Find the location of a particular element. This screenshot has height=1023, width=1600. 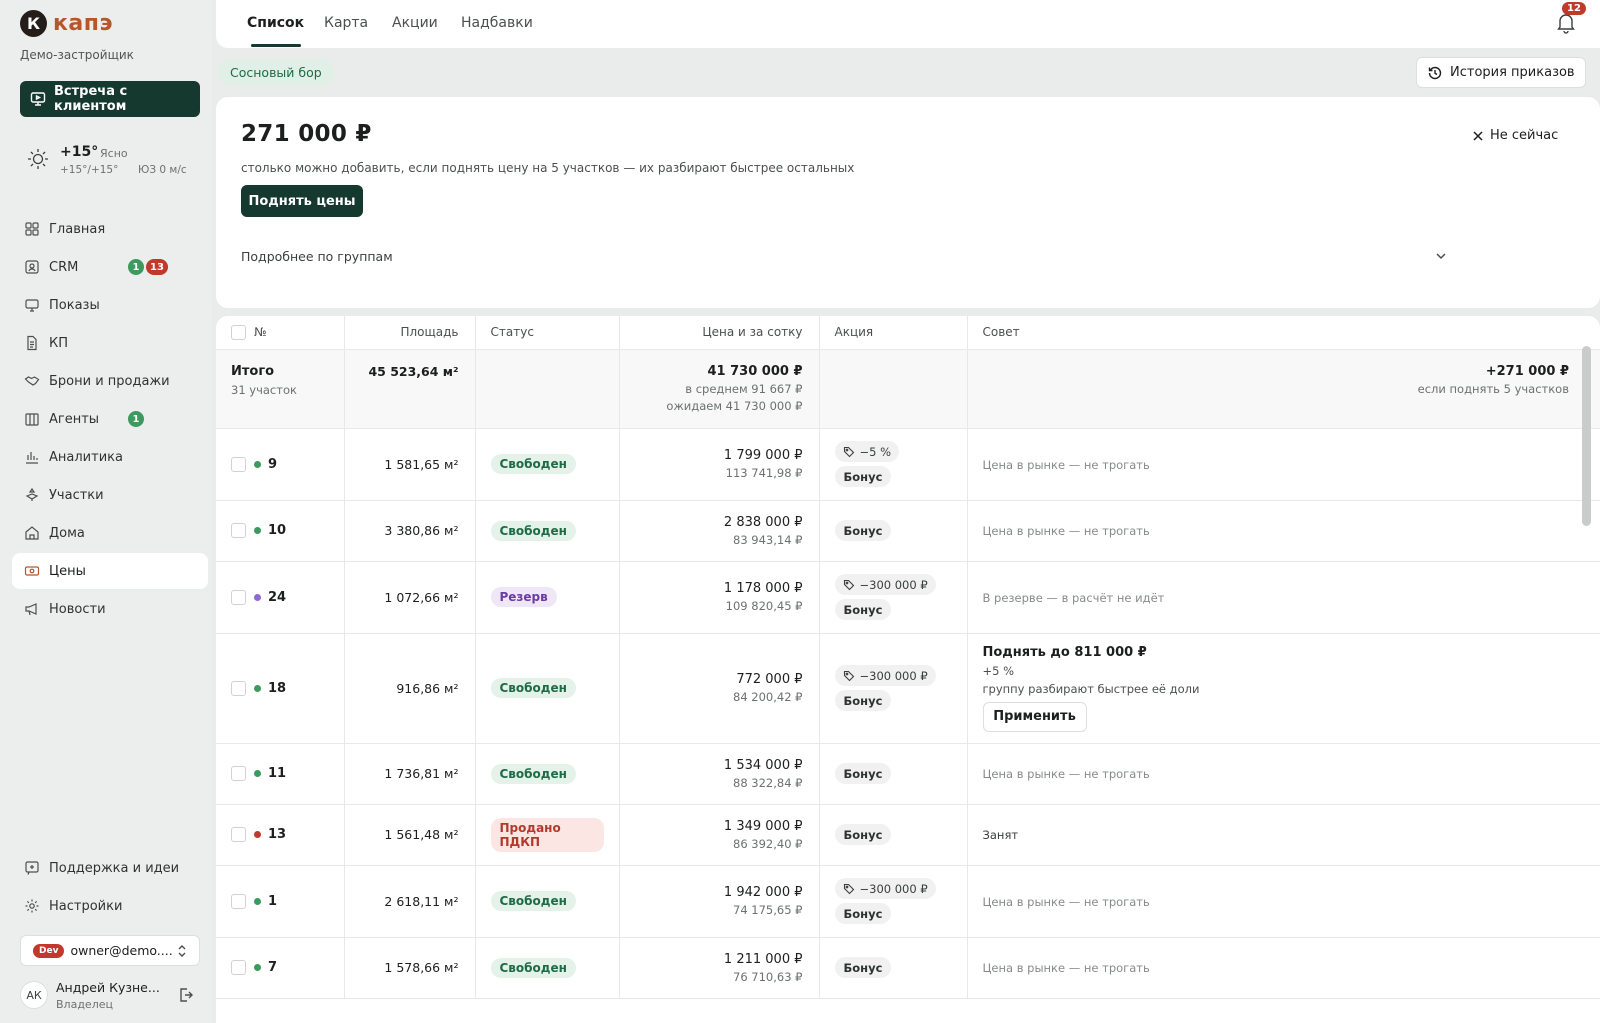

status-badge: Продано ПДКП is located at coordinates (547, 834).